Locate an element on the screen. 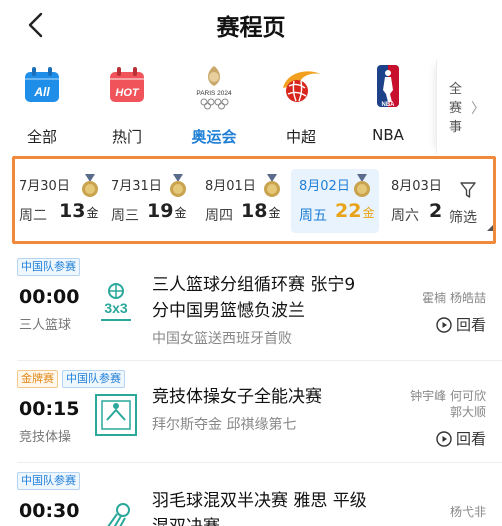  event-time: 00:15 is located at coordinates (49, 409).